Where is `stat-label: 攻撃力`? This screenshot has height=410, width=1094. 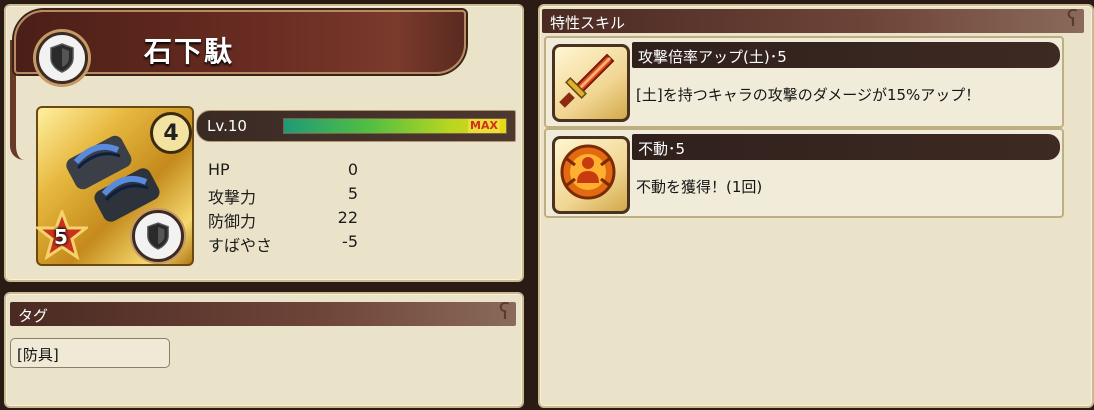 stat-label: 攻撃力 is located at coordinates (232, 197).